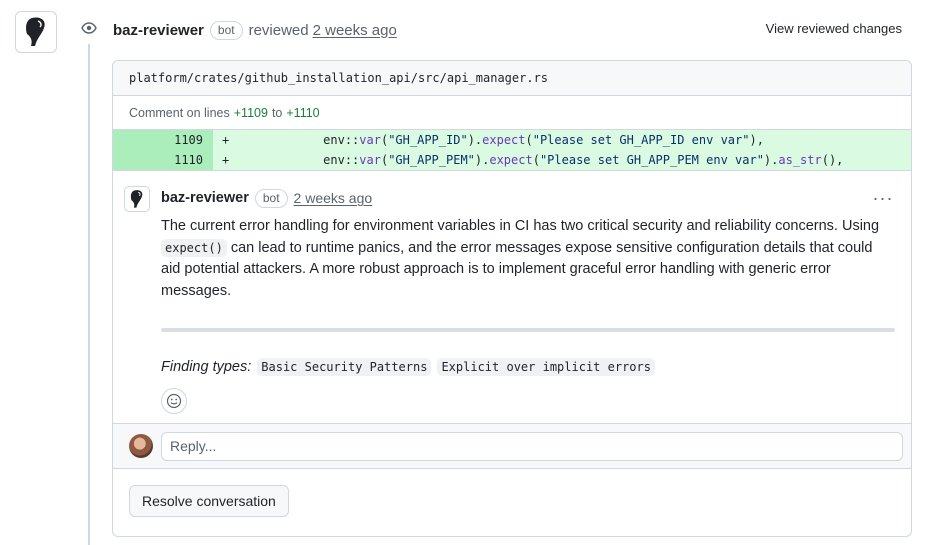  Describe the element at coordinates (512, 113) in the screenshot. I see `comment-on-lines: Comment on lines +1109 to +1110` at that location.